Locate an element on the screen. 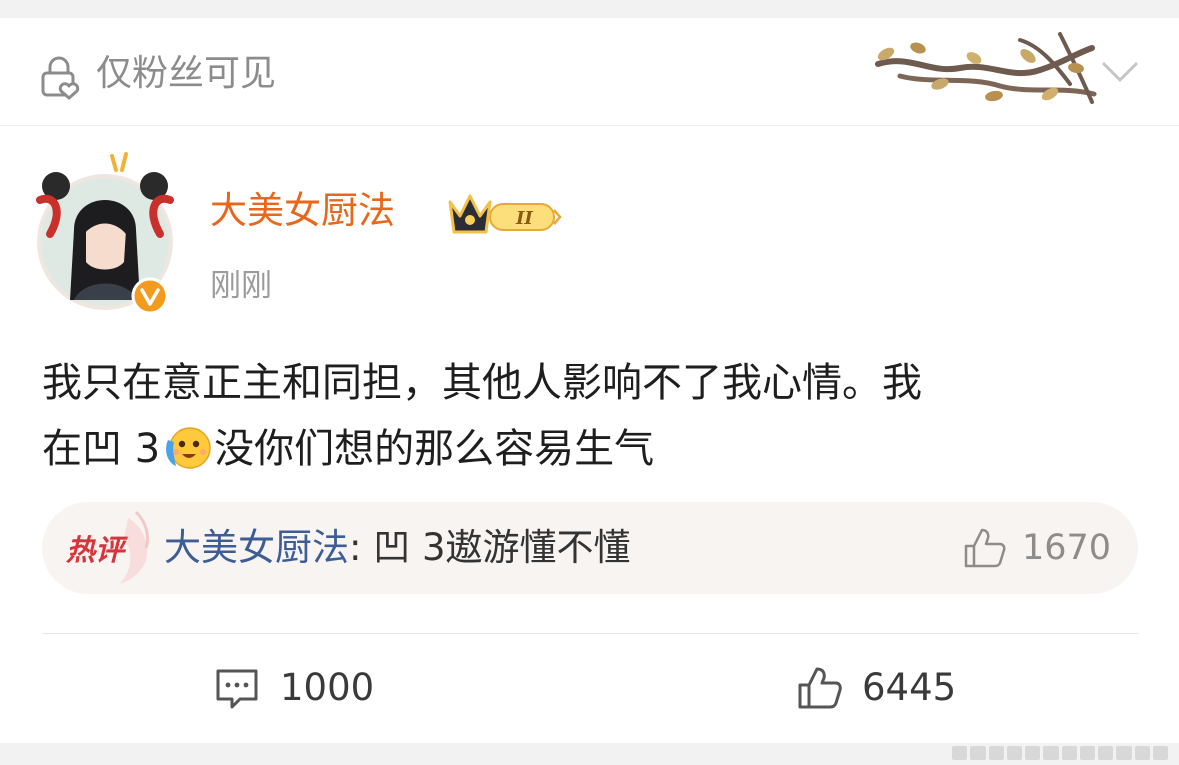 This screenshot has width=1179, height=765. hot-comment-content: 凹 3遨游懂不懂 is located at coordinates (502, 547).